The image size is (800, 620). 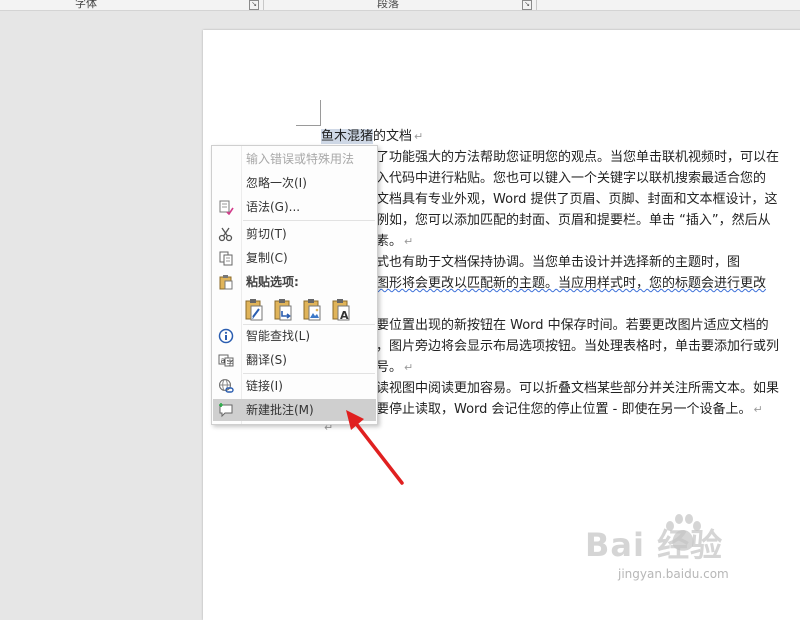 I want to click on menu-item-label: 新建批注(M), so click(x=280, y=410).